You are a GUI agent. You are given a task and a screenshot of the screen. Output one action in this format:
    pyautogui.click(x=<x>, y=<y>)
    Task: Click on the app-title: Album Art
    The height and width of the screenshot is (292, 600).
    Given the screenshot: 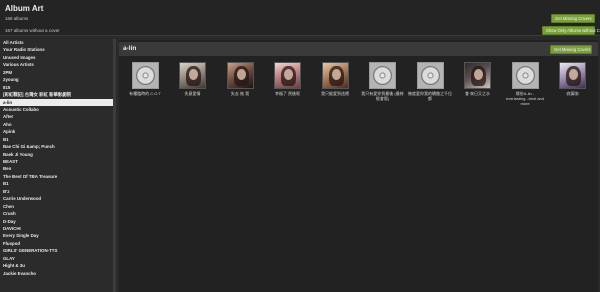 What is the action you would take?
    pyautogui.click(x=24, y=8)
    